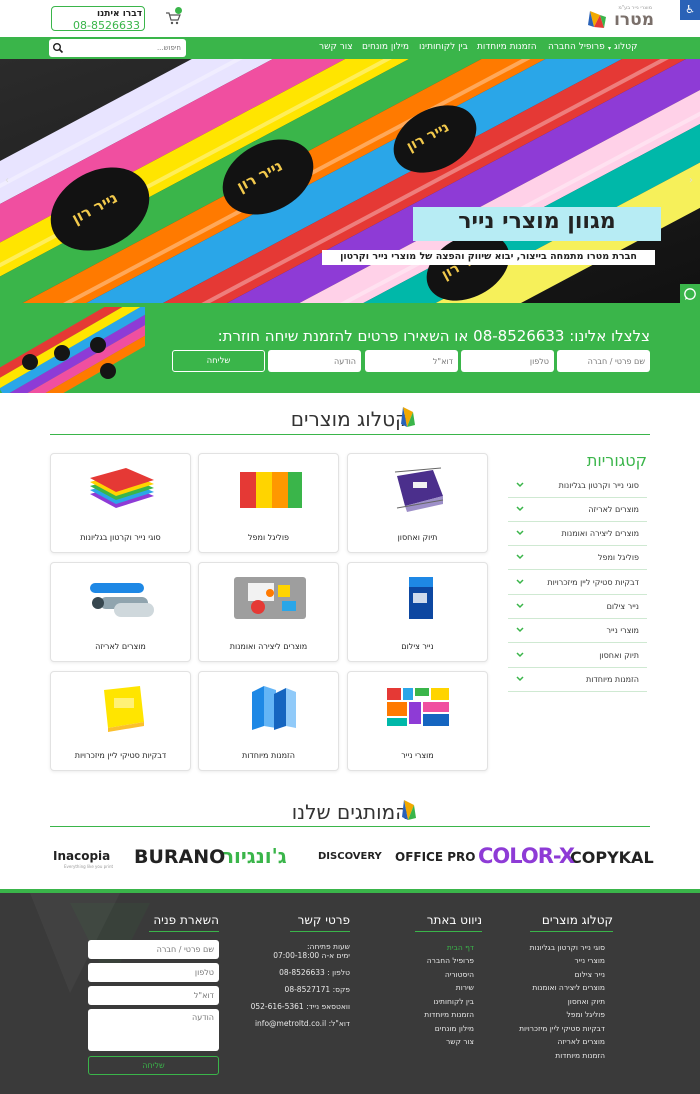 This screenshot has height=1094, width=700. Describe the element at coordinates (634, 20) in the screenshot. I see `logo-text: מטרו` at that location.